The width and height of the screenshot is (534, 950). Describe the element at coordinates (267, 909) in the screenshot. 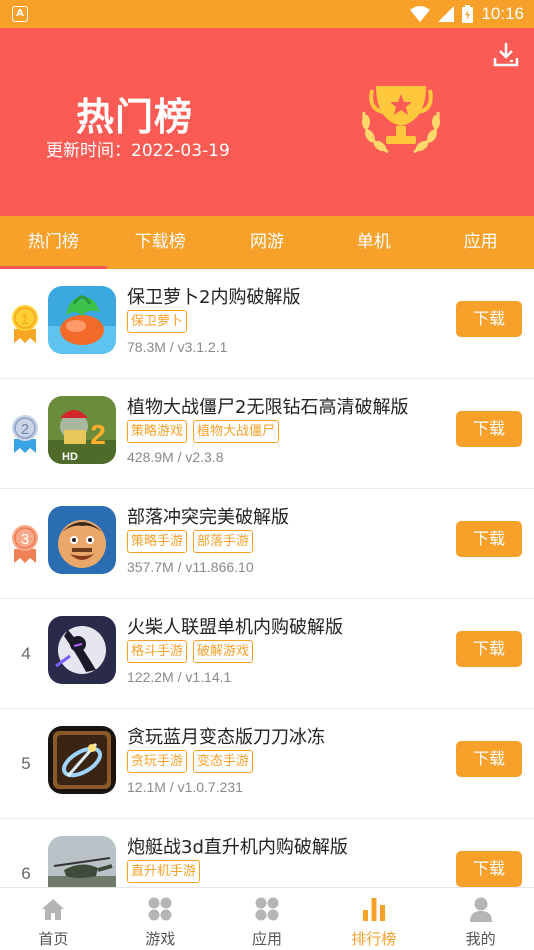

I see `apps-grid-icon` at that location.